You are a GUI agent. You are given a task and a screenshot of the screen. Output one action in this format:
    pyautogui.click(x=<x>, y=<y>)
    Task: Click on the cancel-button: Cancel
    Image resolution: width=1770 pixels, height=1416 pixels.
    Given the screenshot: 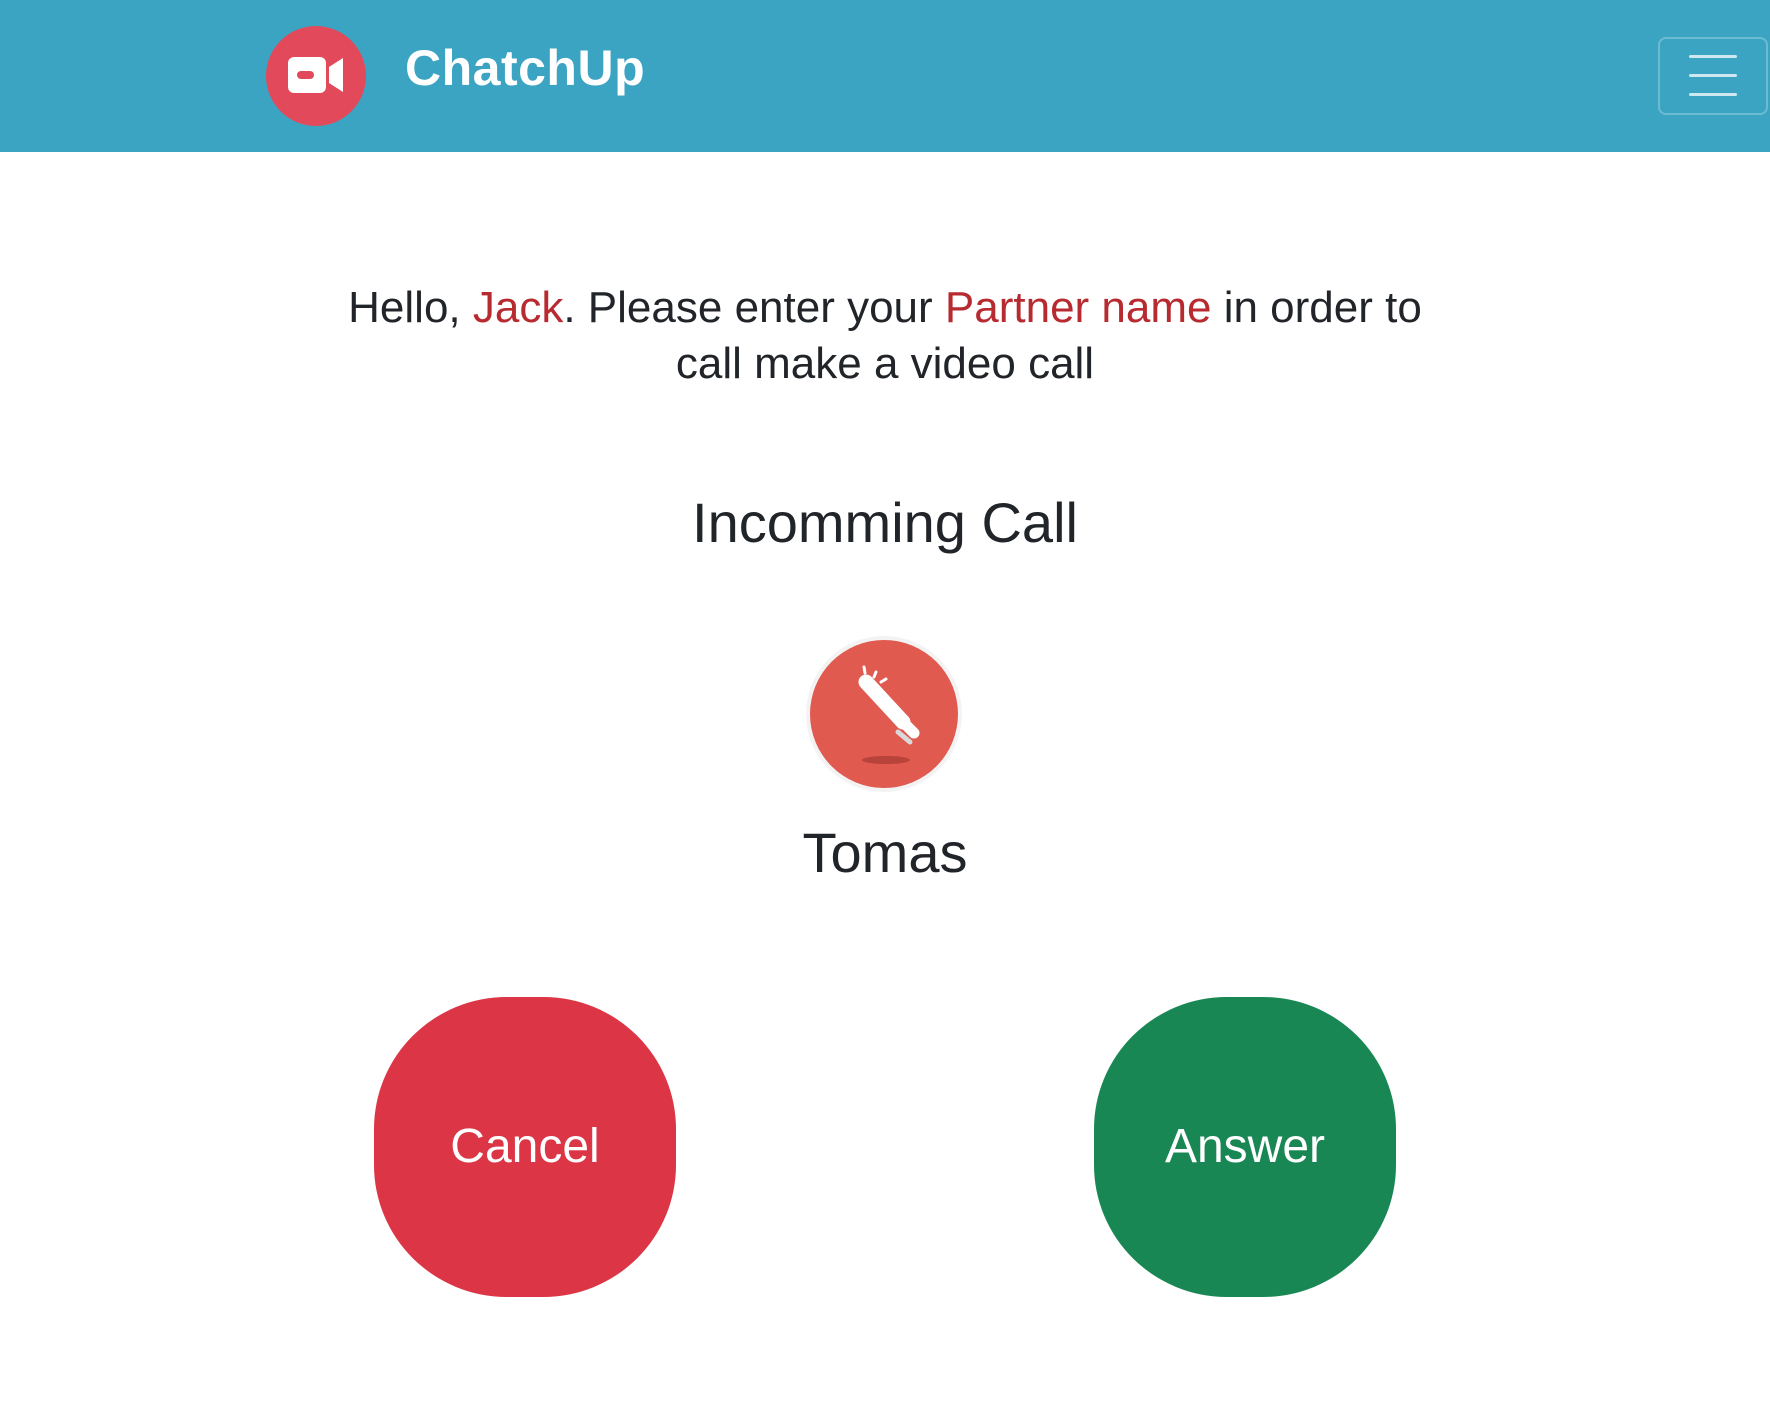 What is the action you would take?
    pyautogui.click(x=525, y=1147)
    